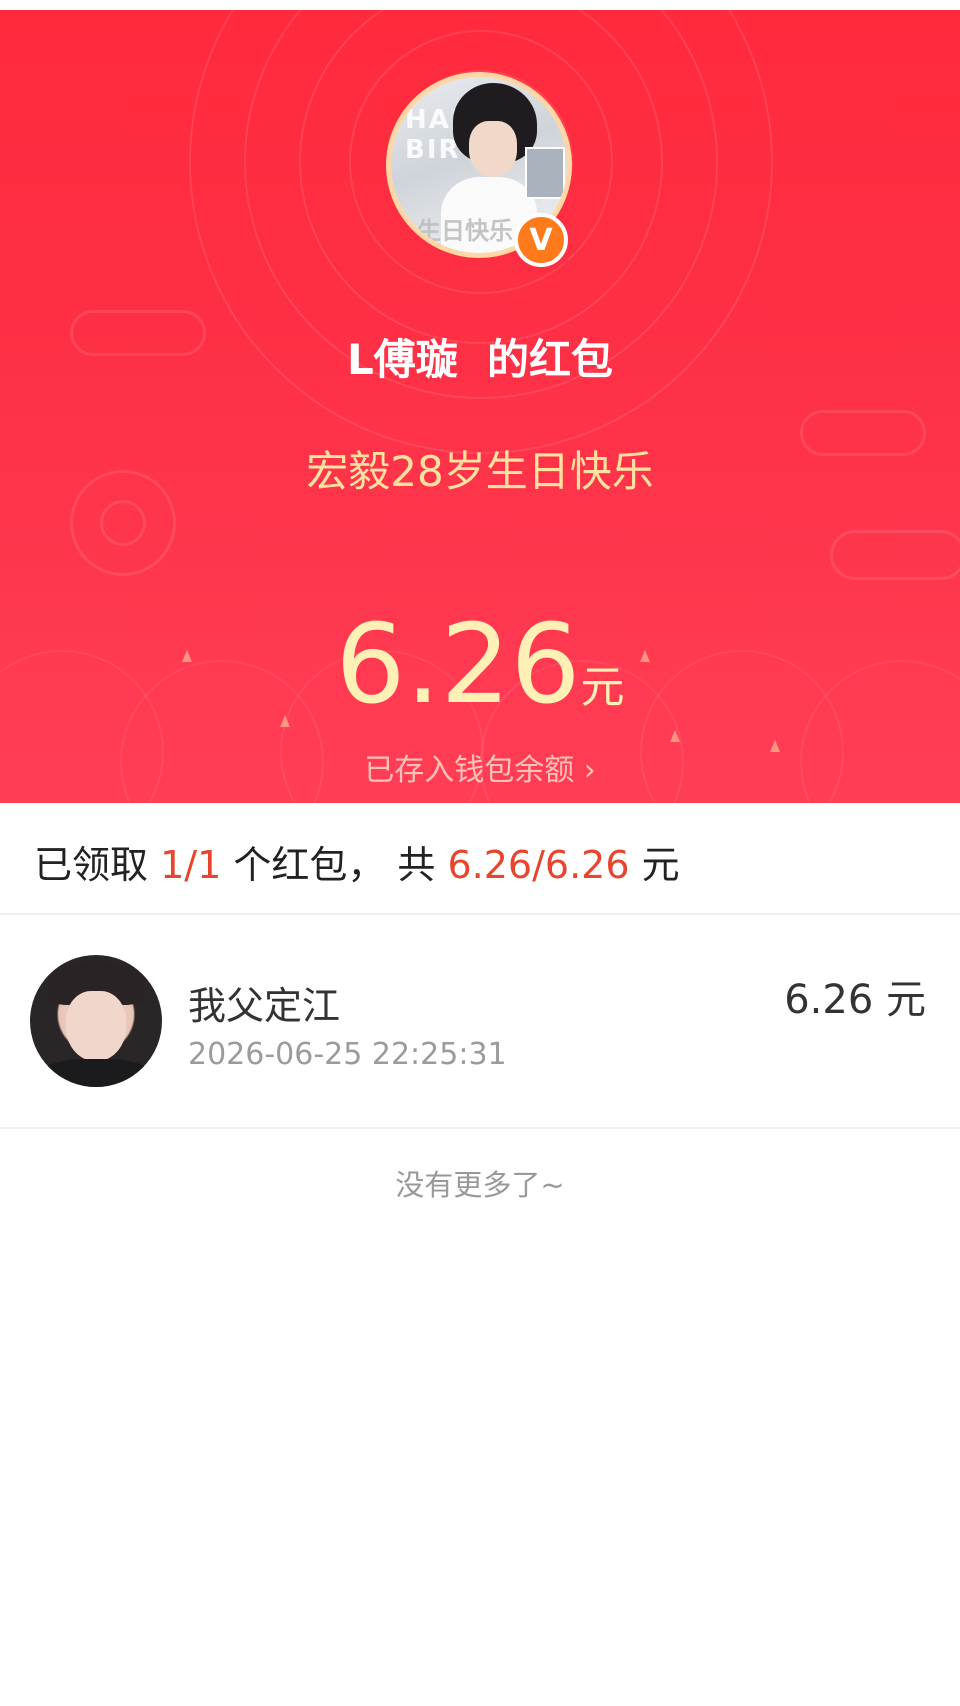  I want to click on recipient-time: 2026-06-25 22:25:31, so click(347, 1054).